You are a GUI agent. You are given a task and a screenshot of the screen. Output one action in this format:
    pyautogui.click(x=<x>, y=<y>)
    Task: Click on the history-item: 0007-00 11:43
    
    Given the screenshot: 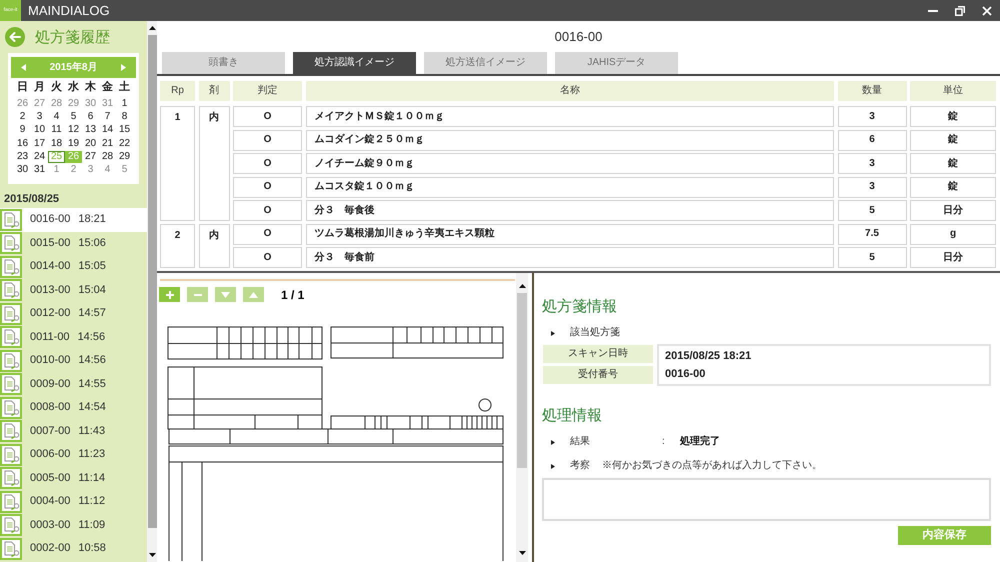 What is the action you would take?
    pyautogui.click(x=73, y=431)
    